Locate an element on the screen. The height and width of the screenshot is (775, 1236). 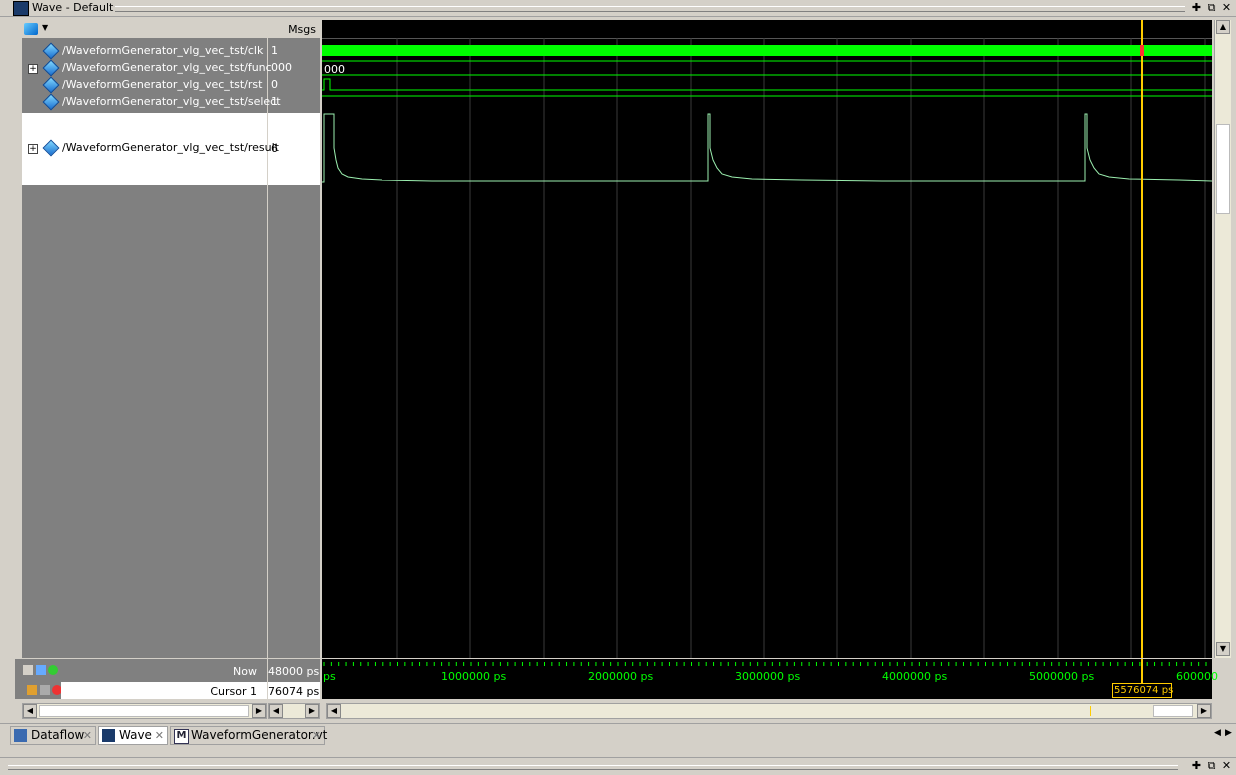
ruler-start-label: ps is located at coordinates (329, 676).